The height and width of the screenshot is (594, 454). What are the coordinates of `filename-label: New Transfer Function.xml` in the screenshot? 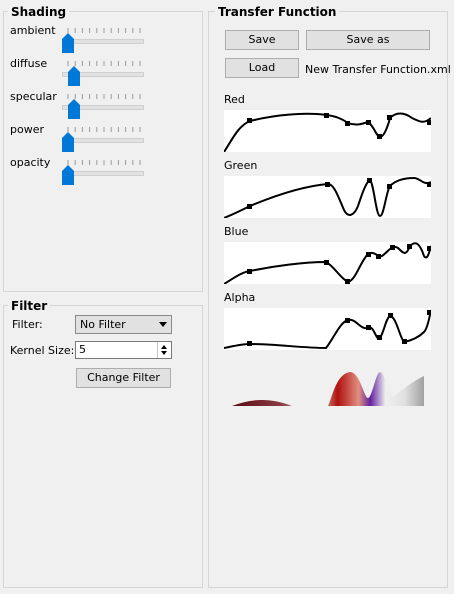 It's located at (378, 69).